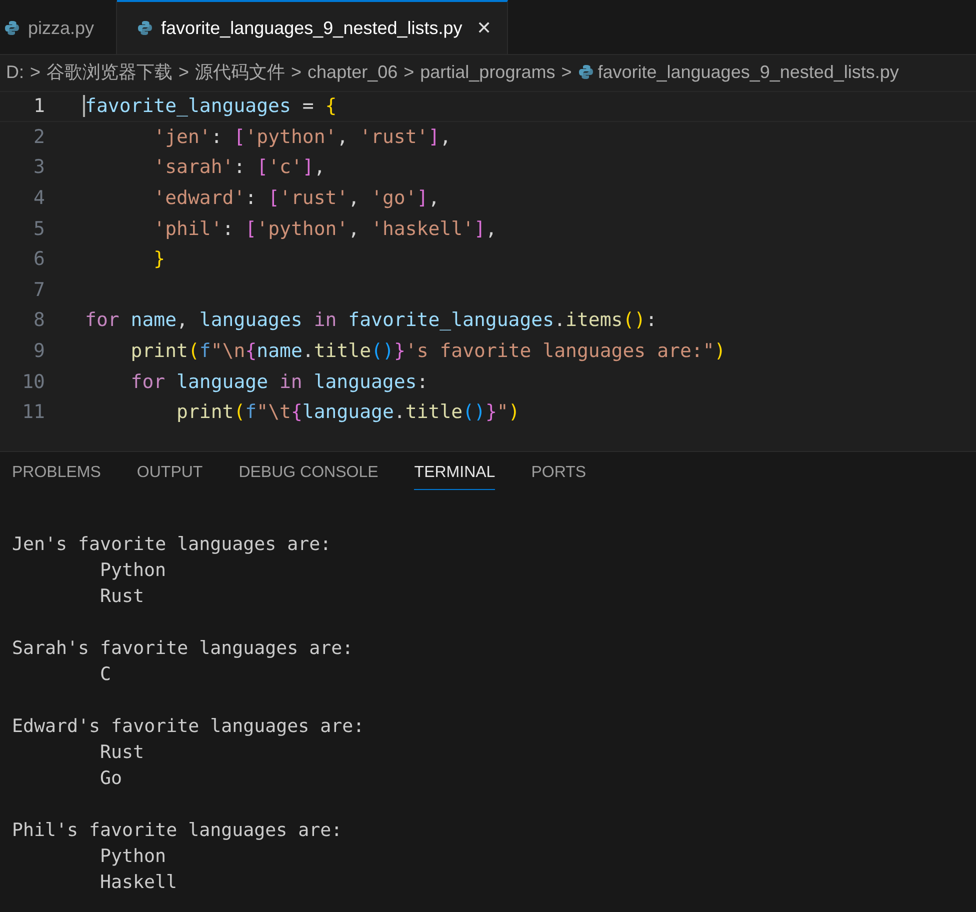 The width and height of the screenshot is (976, 912). Describe the element at coordinates (748, 72) in the screenshot. I see `breadcrumb-item: favorite_languages_9_nested_lists.py` at that location.